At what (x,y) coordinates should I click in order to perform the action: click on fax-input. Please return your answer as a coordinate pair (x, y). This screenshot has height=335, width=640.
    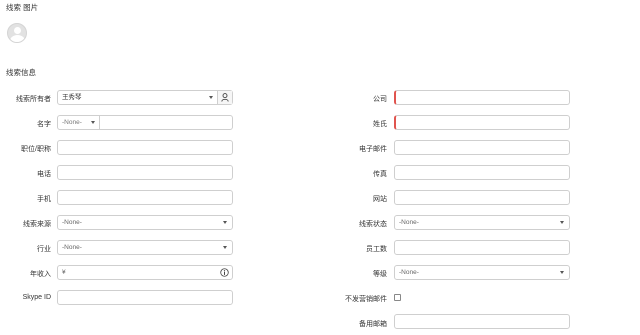
    Looking at the image, I should click on (482, 172).